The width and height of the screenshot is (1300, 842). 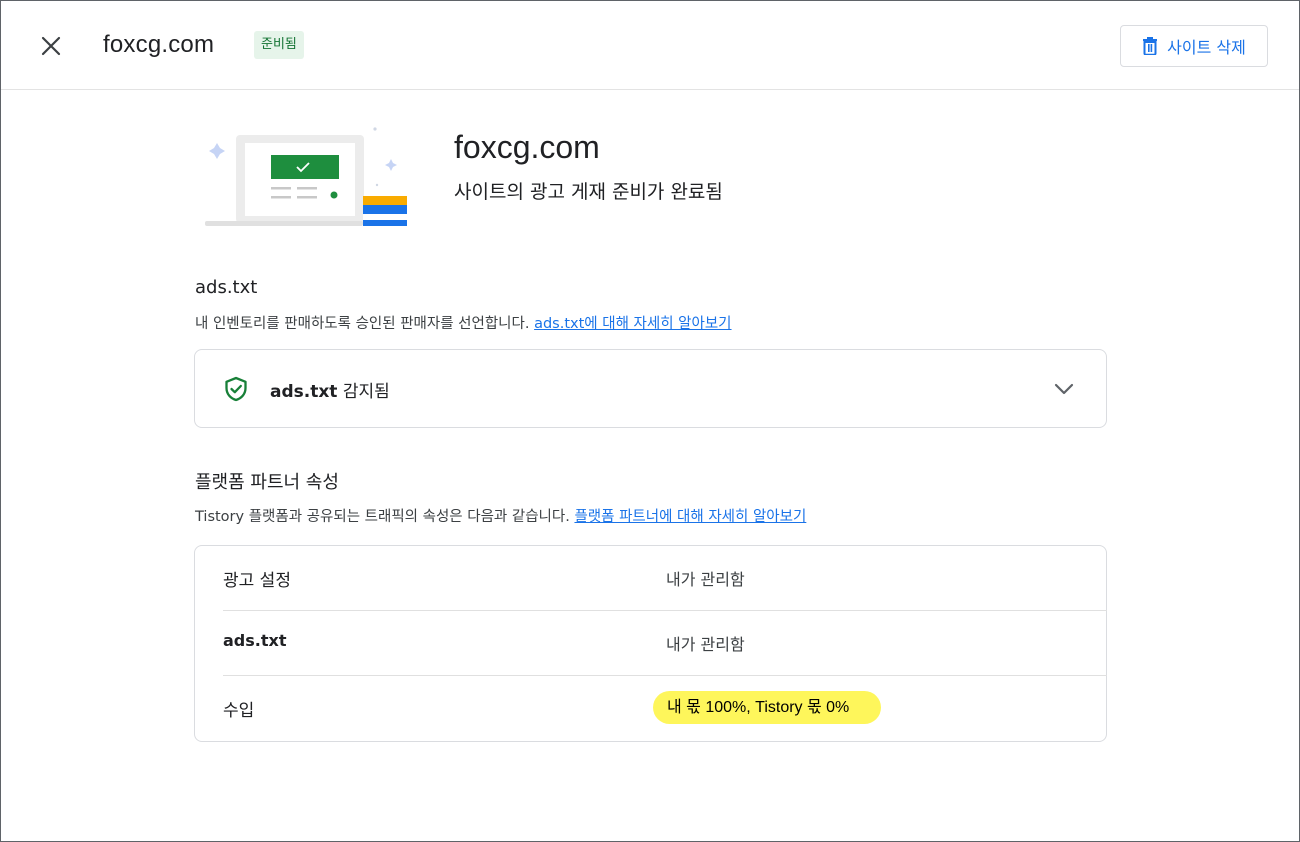 I want to click on chevron-down-icon, so click(x=1064, y=389).